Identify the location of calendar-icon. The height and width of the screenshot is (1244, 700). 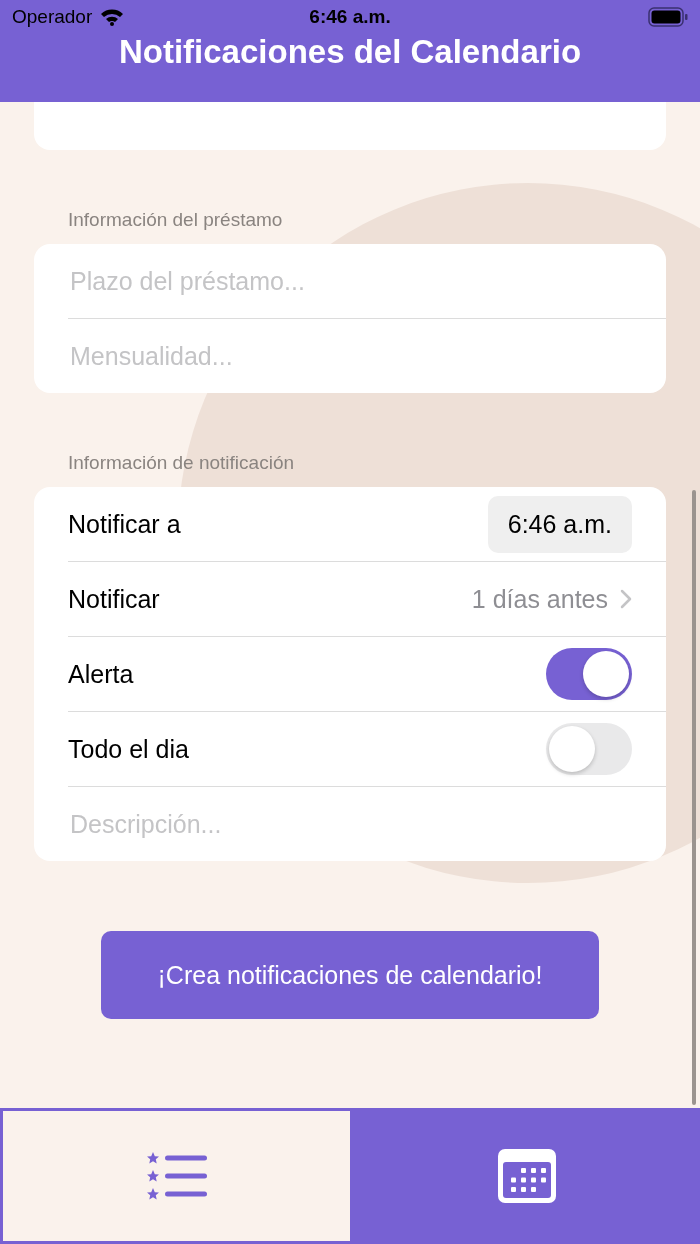
(526, 1176).